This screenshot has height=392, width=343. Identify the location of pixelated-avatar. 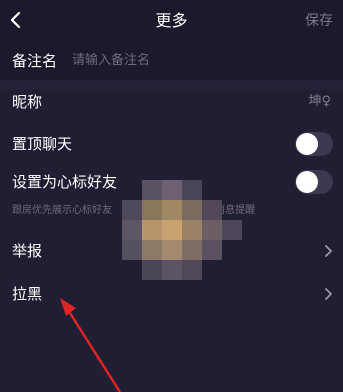
(182, 230).